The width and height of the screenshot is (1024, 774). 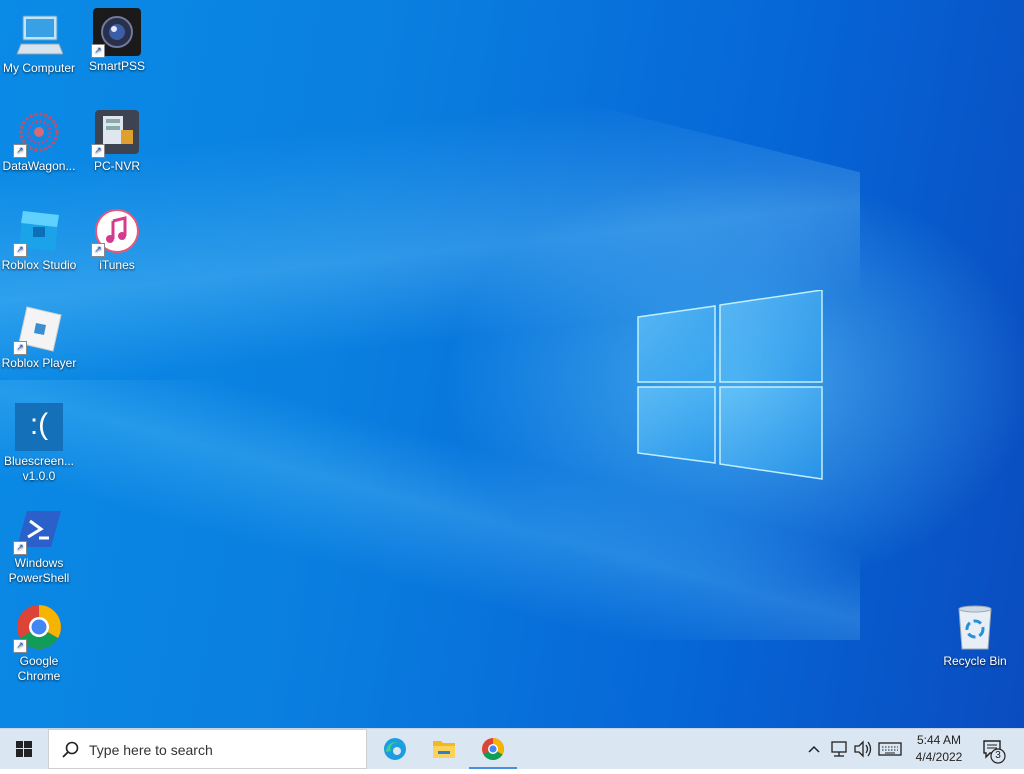 I want to click on pc-nvr-icon: ↗, so click(x=116, y=133).